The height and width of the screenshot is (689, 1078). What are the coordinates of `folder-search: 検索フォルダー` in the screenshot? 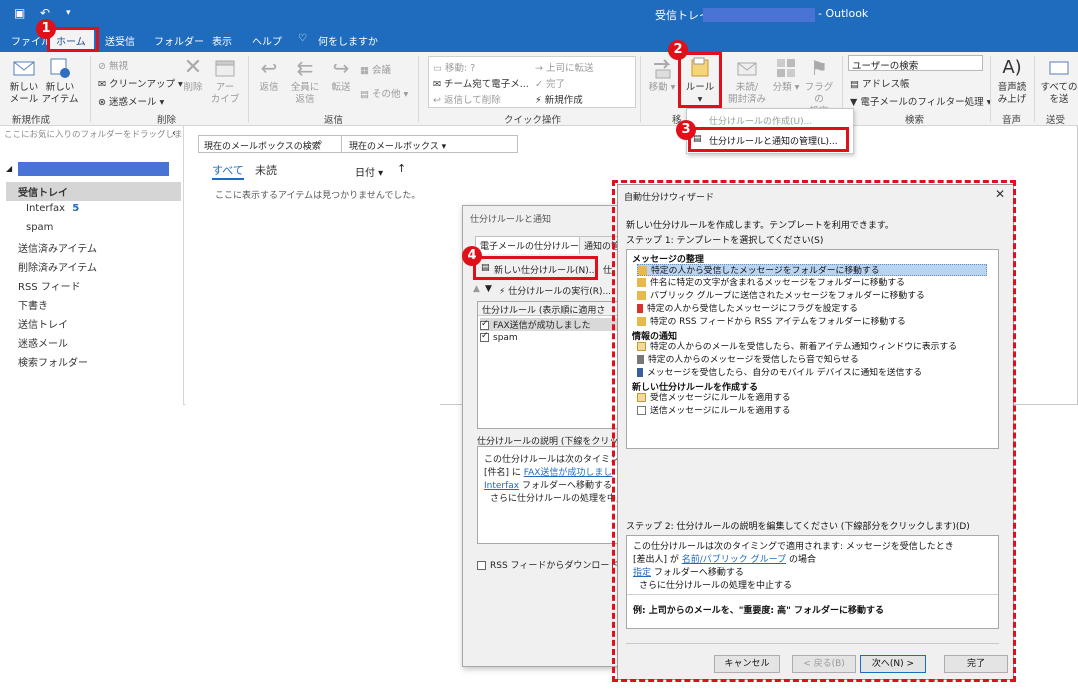 It's located at (53, 361).